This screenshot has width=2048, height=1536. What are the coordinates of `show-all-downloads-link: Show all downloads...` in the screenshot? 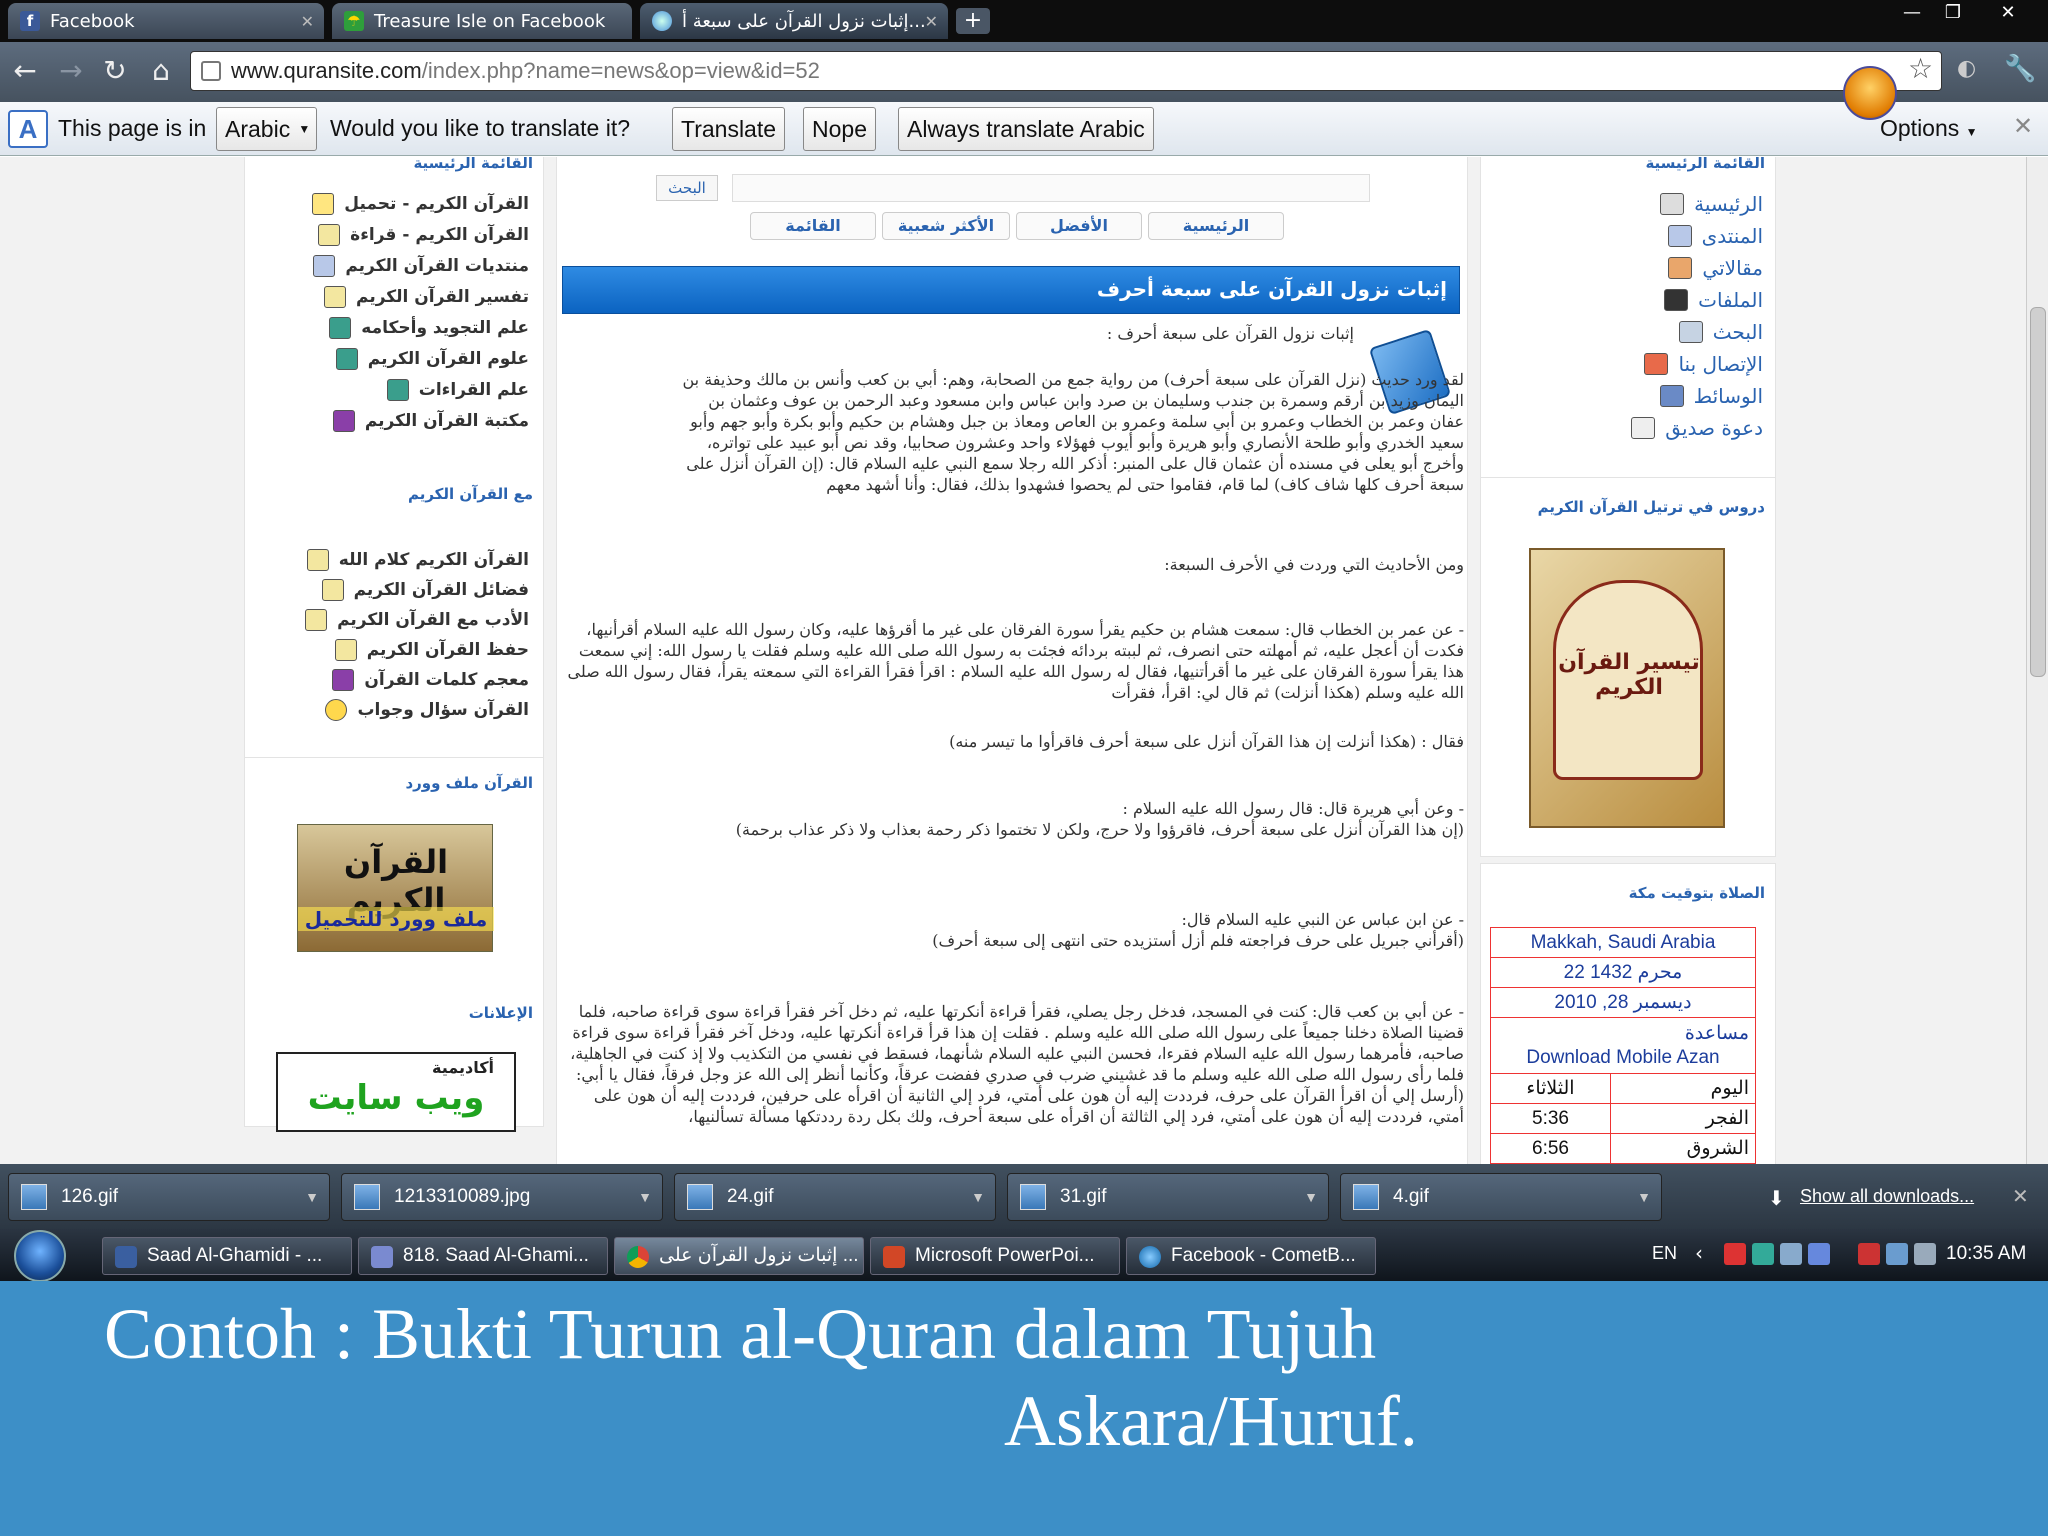 It's located at (1887, 1196).